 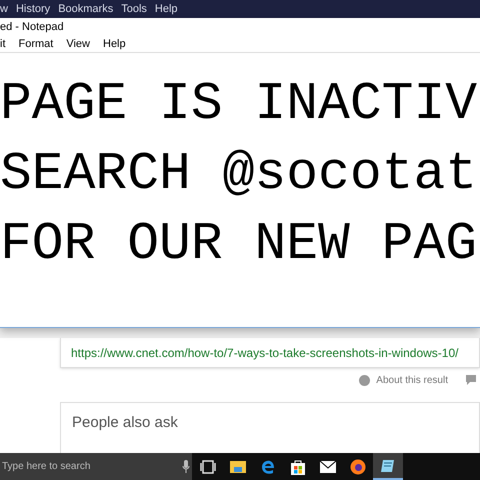 I want to click on text-line: PAGE IS INACTIV, so click(x=239, y=104).